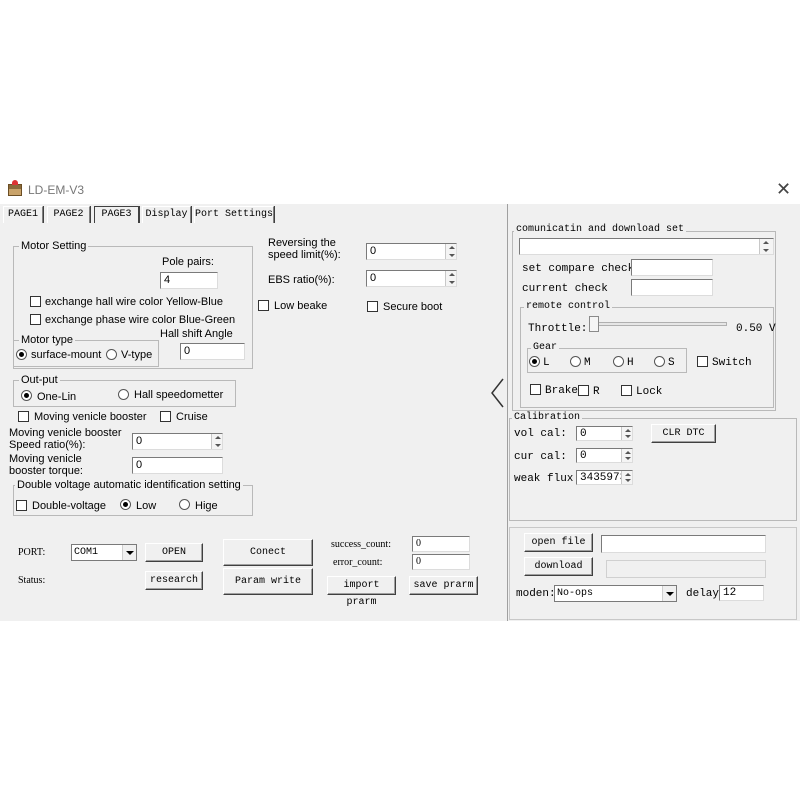 The height and width of the screenshot is (800, 800). I want to click on download-button: download, so click(558, 566).